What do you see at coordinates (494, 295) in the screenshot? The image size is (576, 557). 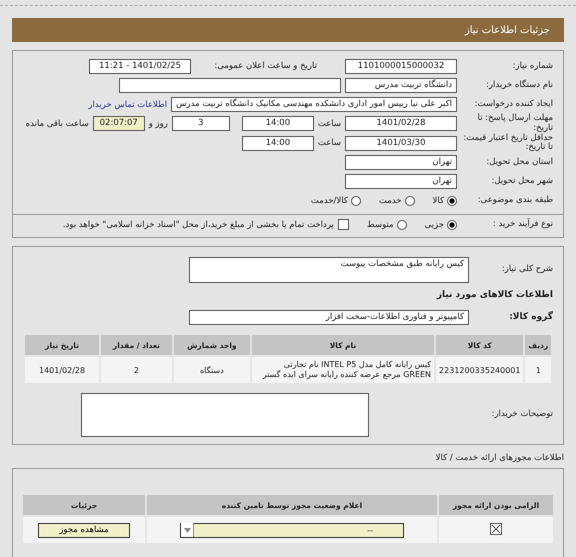 I see `section-heading: اطلاعات کالاهای مورد نیاز` at bounding box center [494, 295].